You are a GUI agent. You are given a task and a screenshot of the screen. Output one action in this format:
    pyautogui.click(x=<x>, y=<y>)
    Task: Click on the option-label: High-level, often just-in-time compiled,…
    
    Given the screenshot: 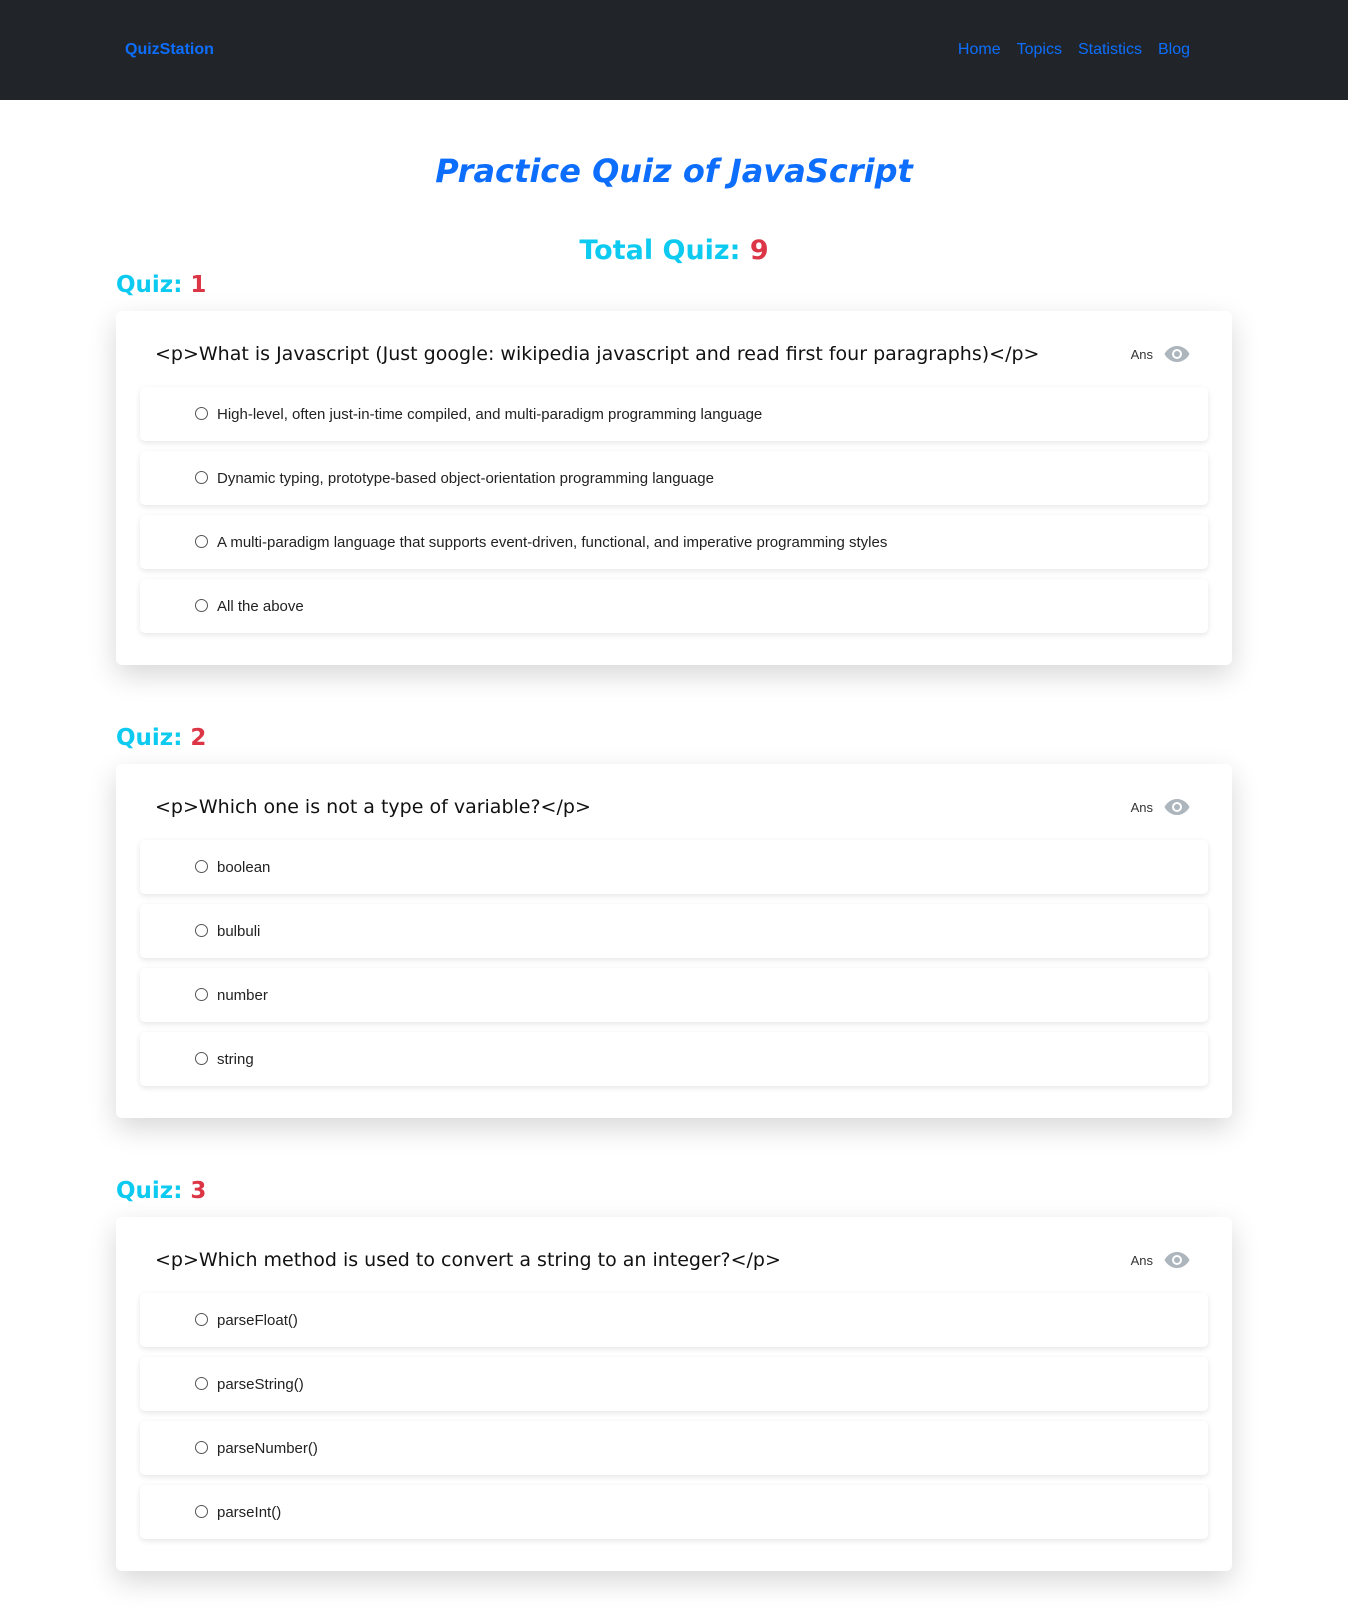 What is the action you would take?
    pyautogui.click(x=490, y=414)
    